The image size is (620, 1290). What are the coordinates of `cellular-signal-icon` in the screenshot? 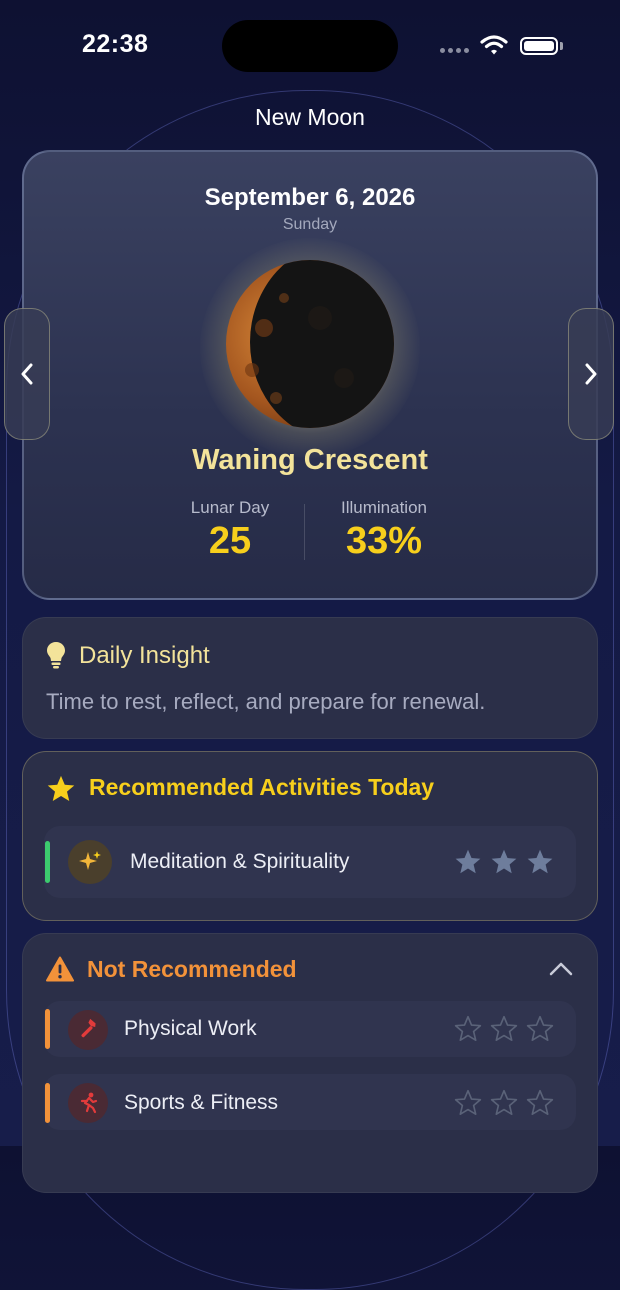 It's located at (454, 50).